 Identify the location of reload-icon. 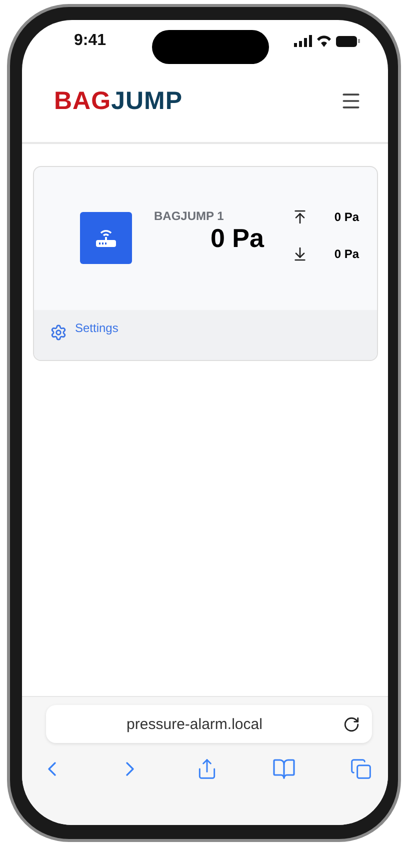
(351, 724).